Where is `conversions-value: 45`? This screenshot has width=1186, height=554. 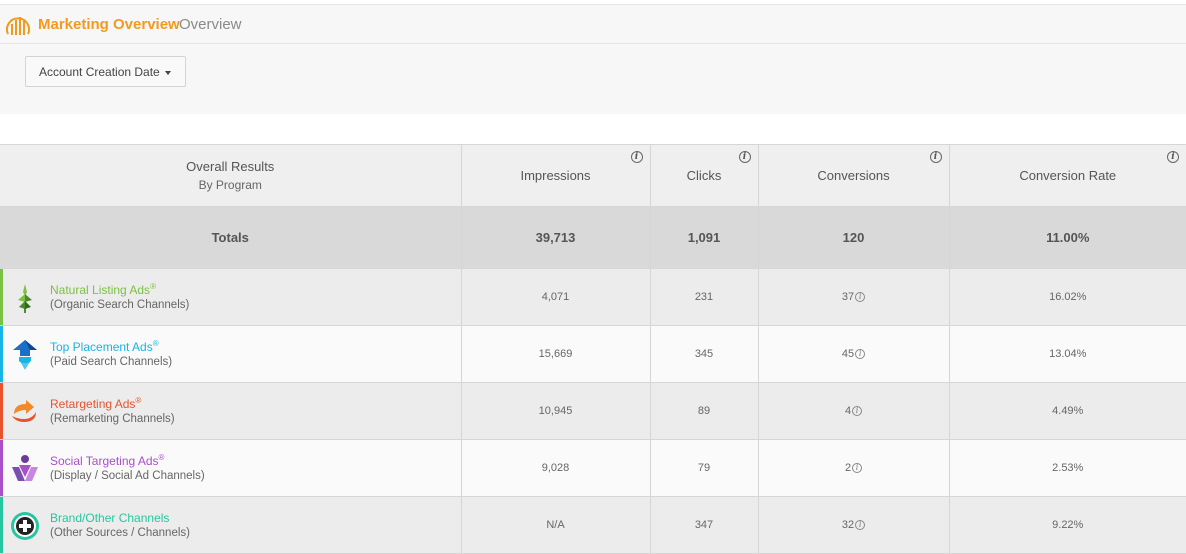 conversions-value: 45 is located at coordinates (848, 354).